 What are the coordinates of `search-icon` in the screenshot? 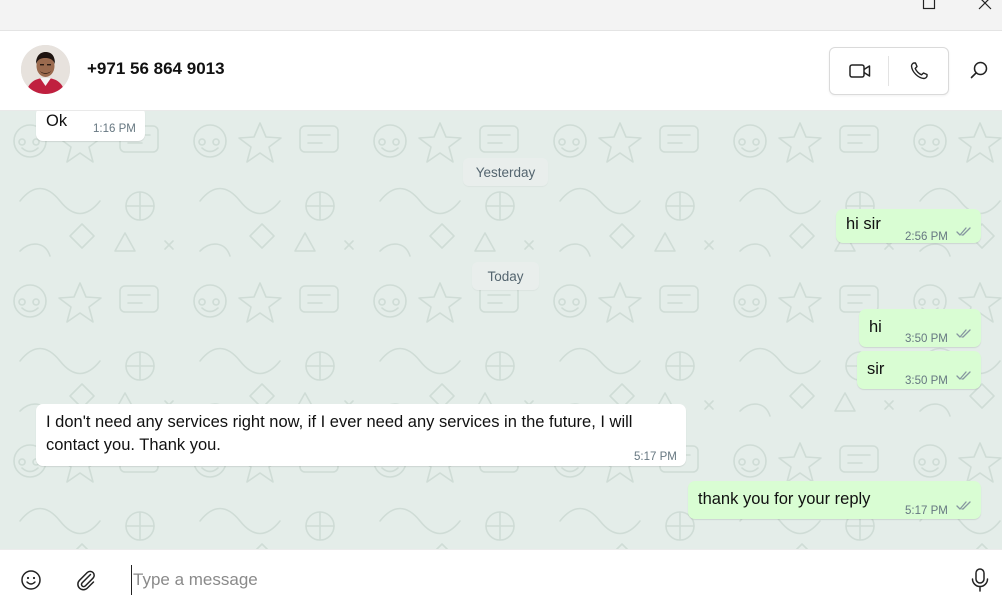 It's located at (979, 70).